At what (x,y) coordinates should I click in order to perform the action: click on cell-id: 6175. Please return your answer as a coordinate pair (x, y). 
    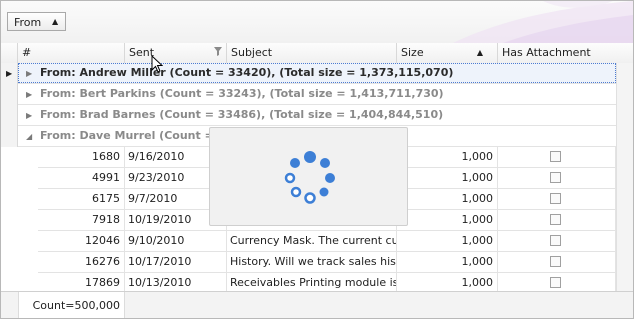
    Looking at the image, I should click on (81, 199).